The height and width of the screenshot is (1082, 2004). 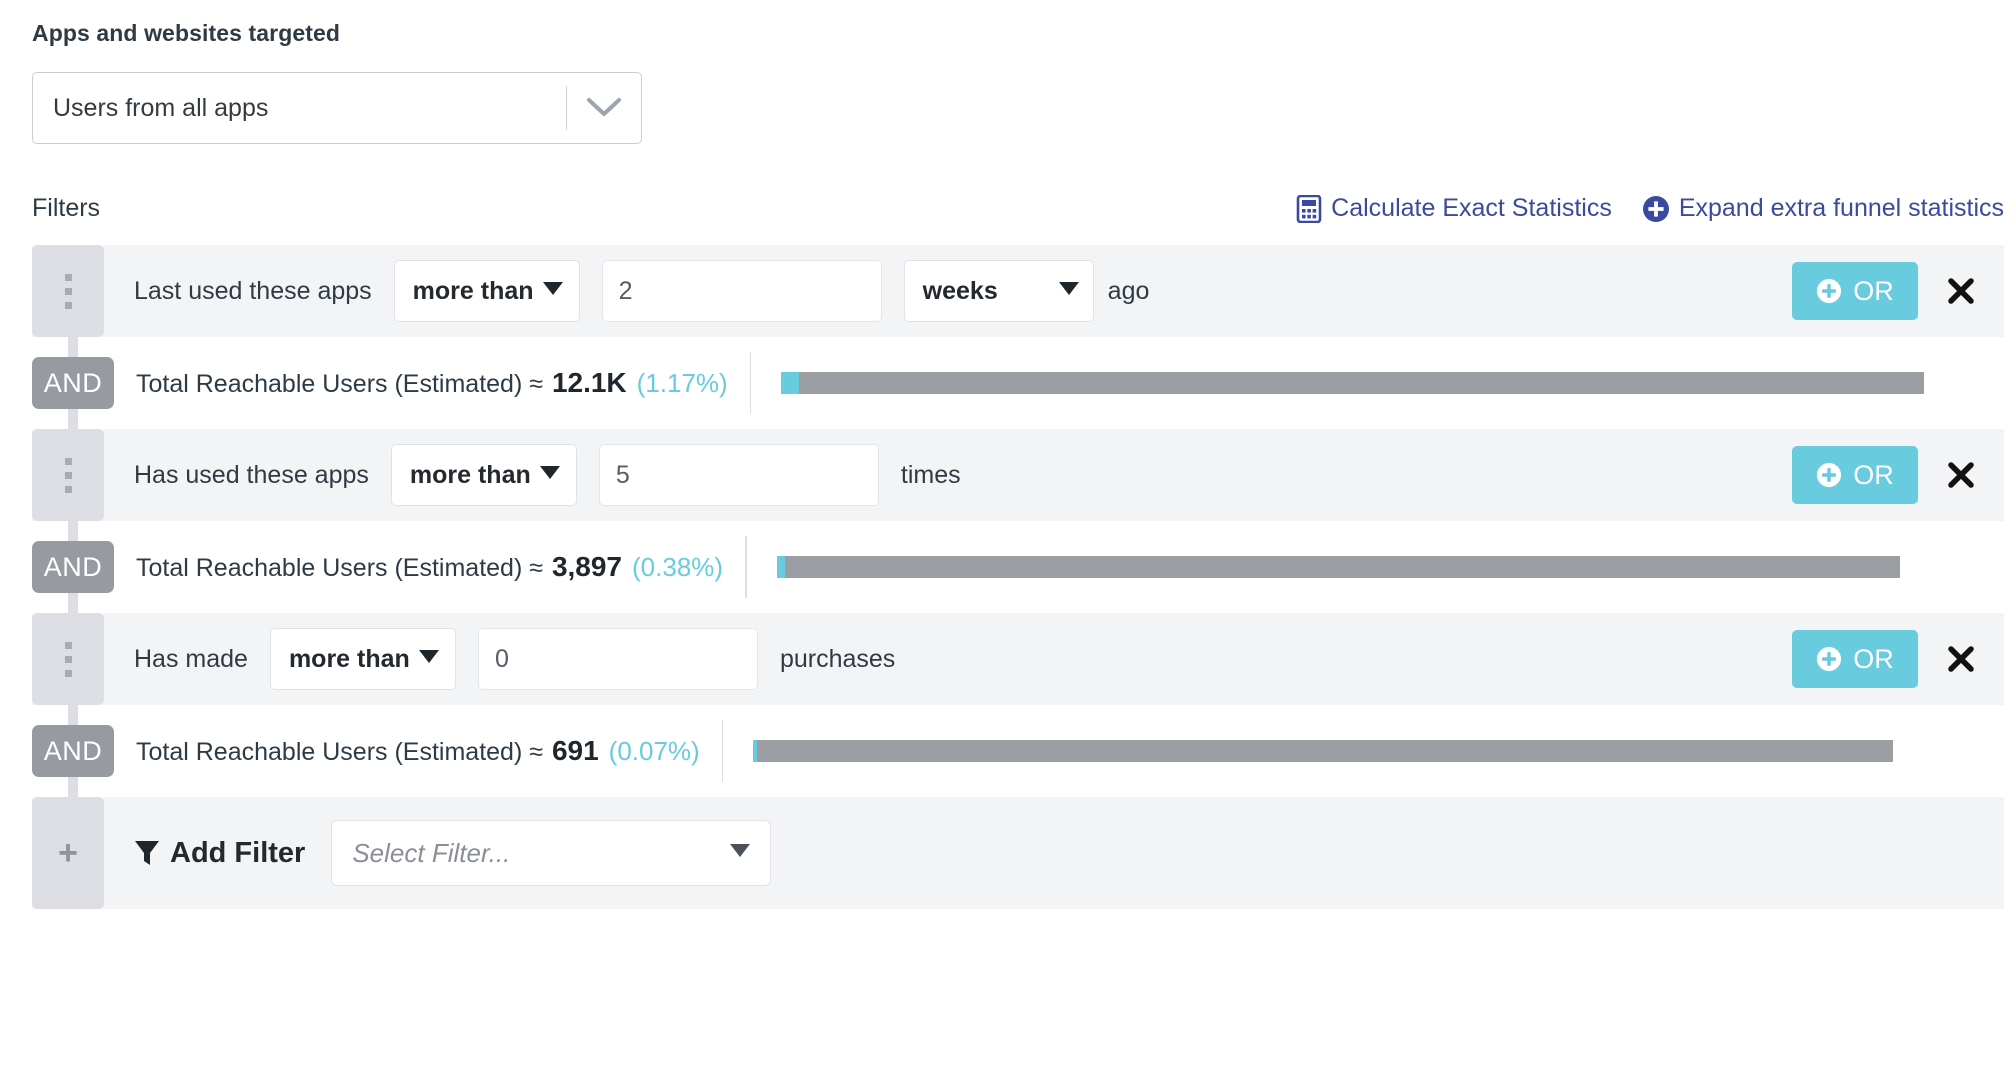 I want to click on apps-targeted-label: Apps and websites targeted, so click(x=186, y=33).